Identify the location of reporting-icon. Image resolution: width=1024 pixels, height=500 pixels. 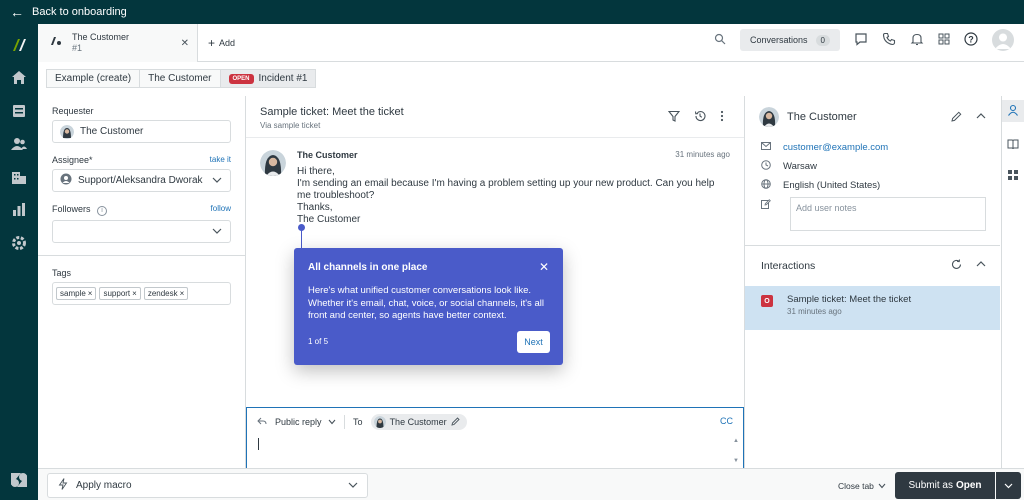
(19, 210).